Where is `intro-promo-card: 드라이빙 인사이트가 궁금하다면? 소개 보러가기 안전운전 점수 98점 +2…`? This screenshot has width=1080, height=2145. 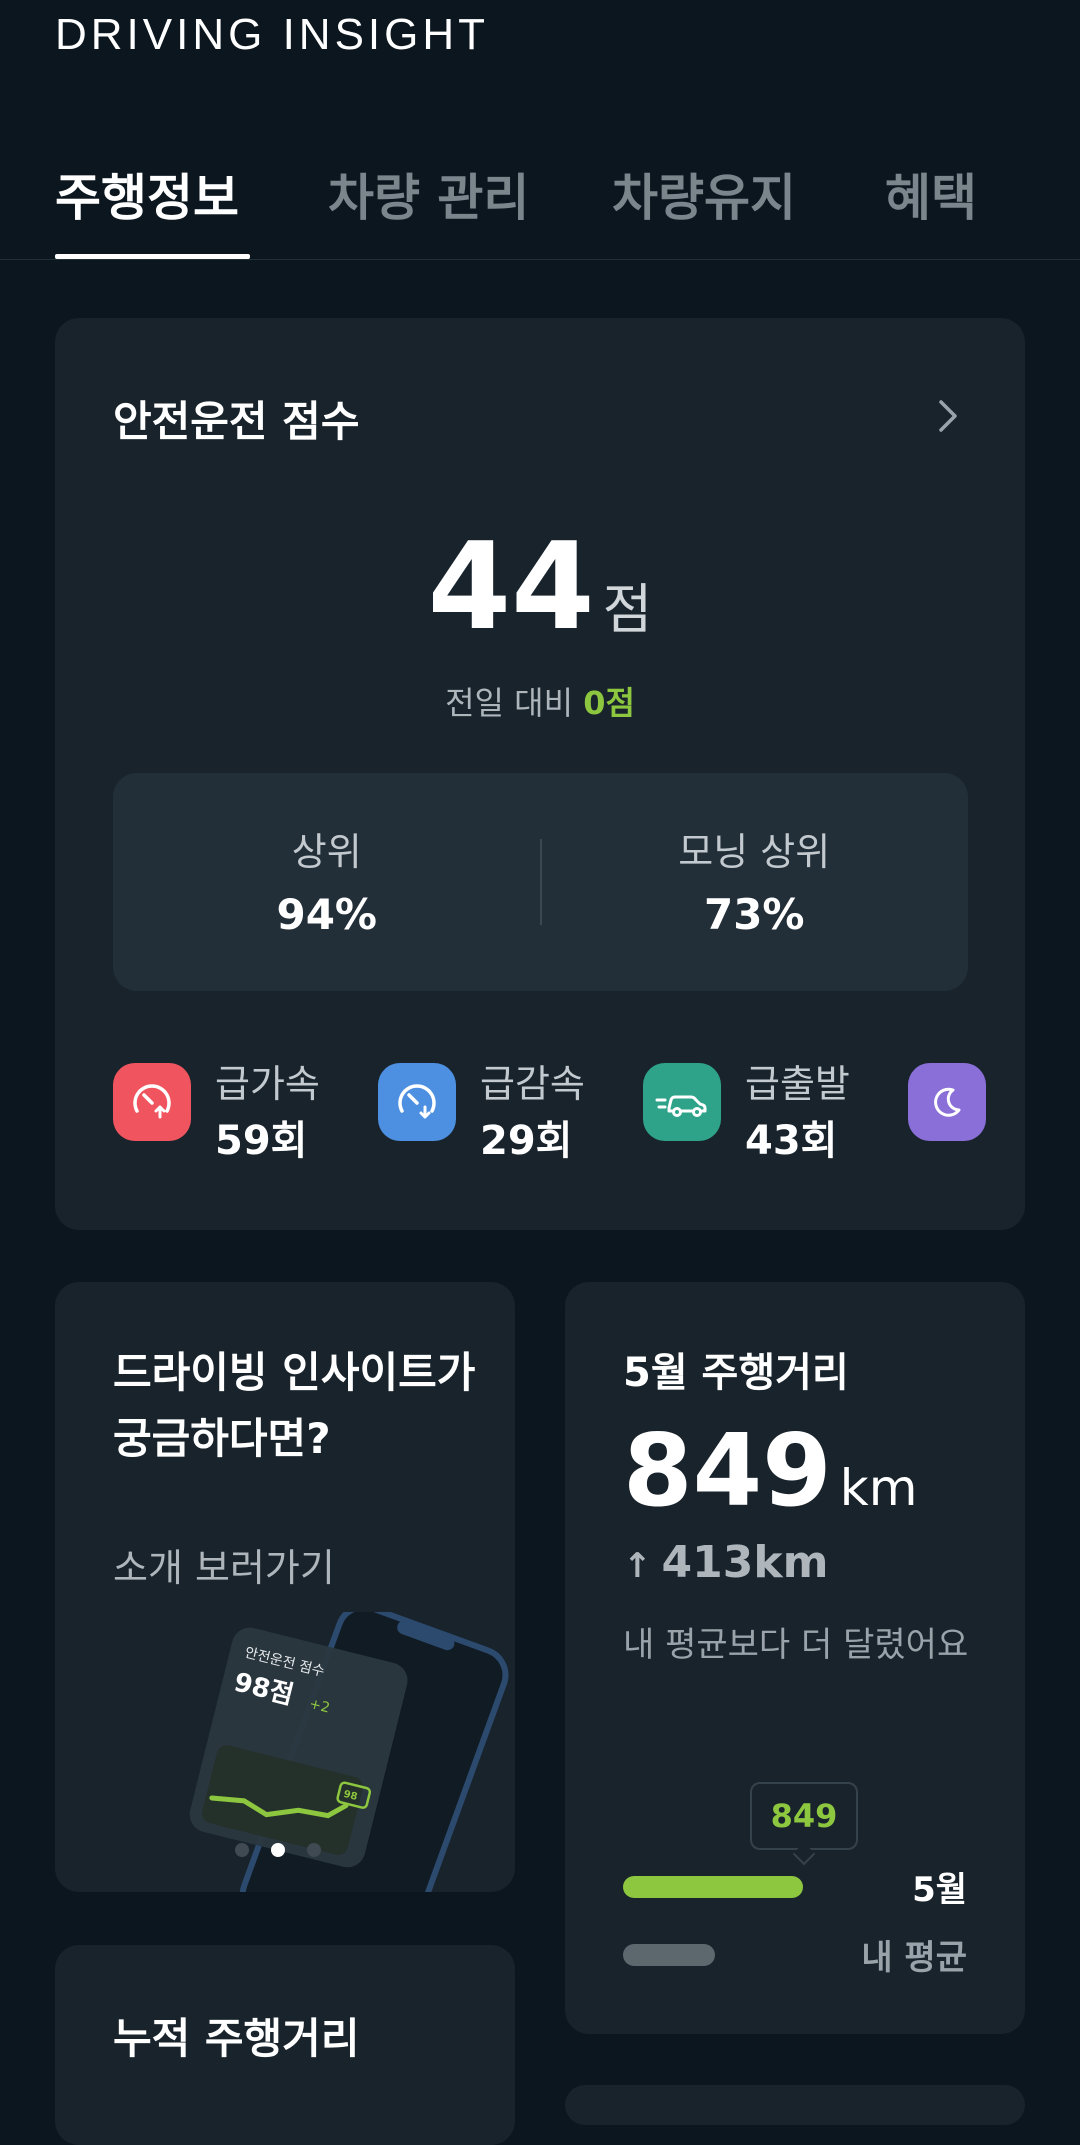
intro-promo-card: 드라이빙 인사이트가 궁금하다면? 소개 보러가기 안전운전 점수 98점 +2… is located at coordinates (285, 1587).